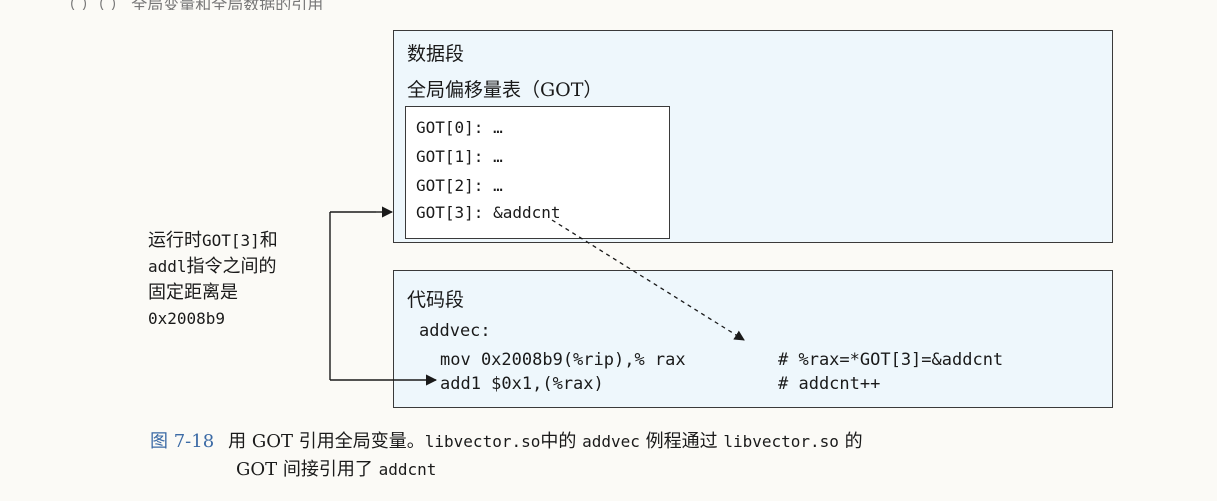 The width and height of the screenshot is (1217, 501). What do you see at coordinates (182, 441) in the screenshot?
I see `figure-number: 图 7-18` at bounding box center [182, 441].